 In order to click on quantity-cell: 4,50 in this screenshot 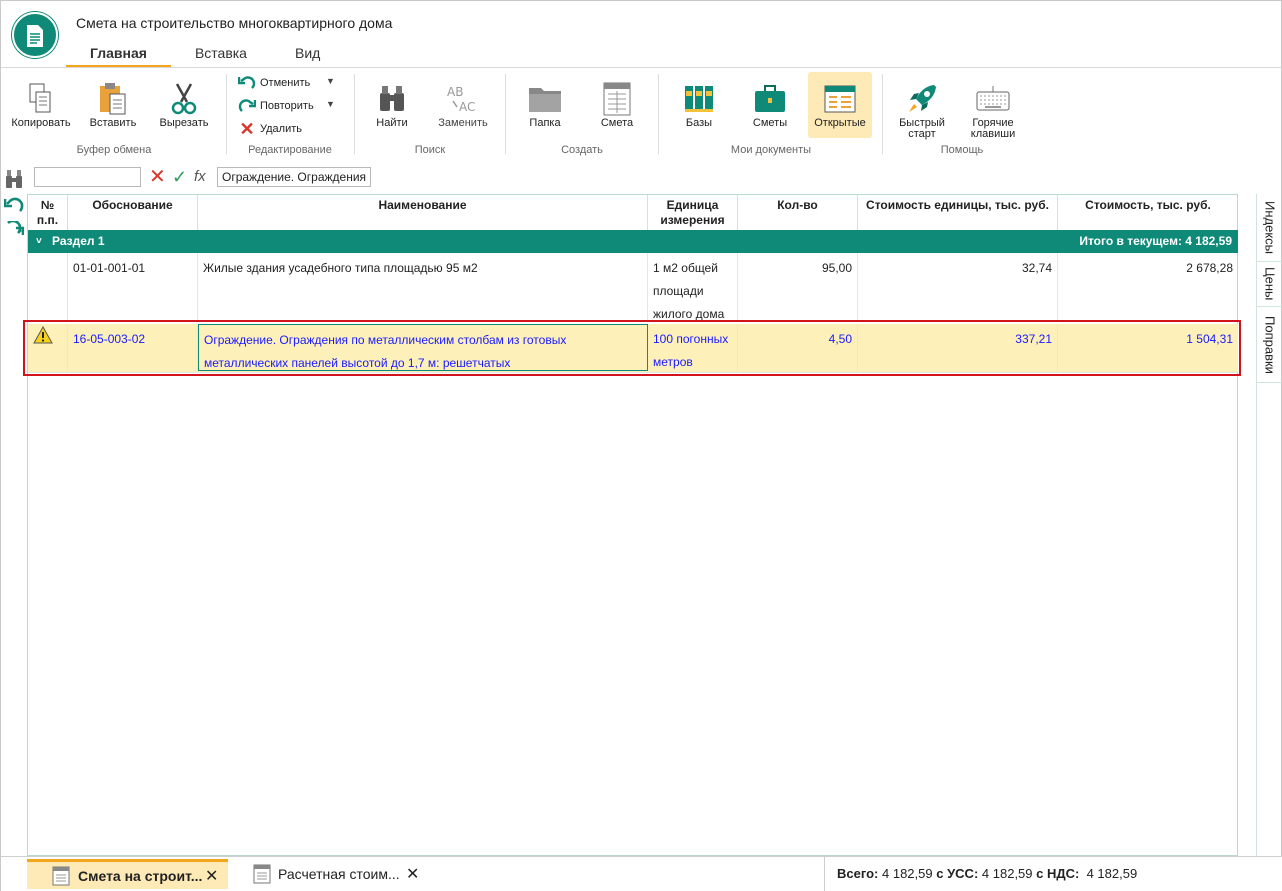, I will do `click(798, 348)`.